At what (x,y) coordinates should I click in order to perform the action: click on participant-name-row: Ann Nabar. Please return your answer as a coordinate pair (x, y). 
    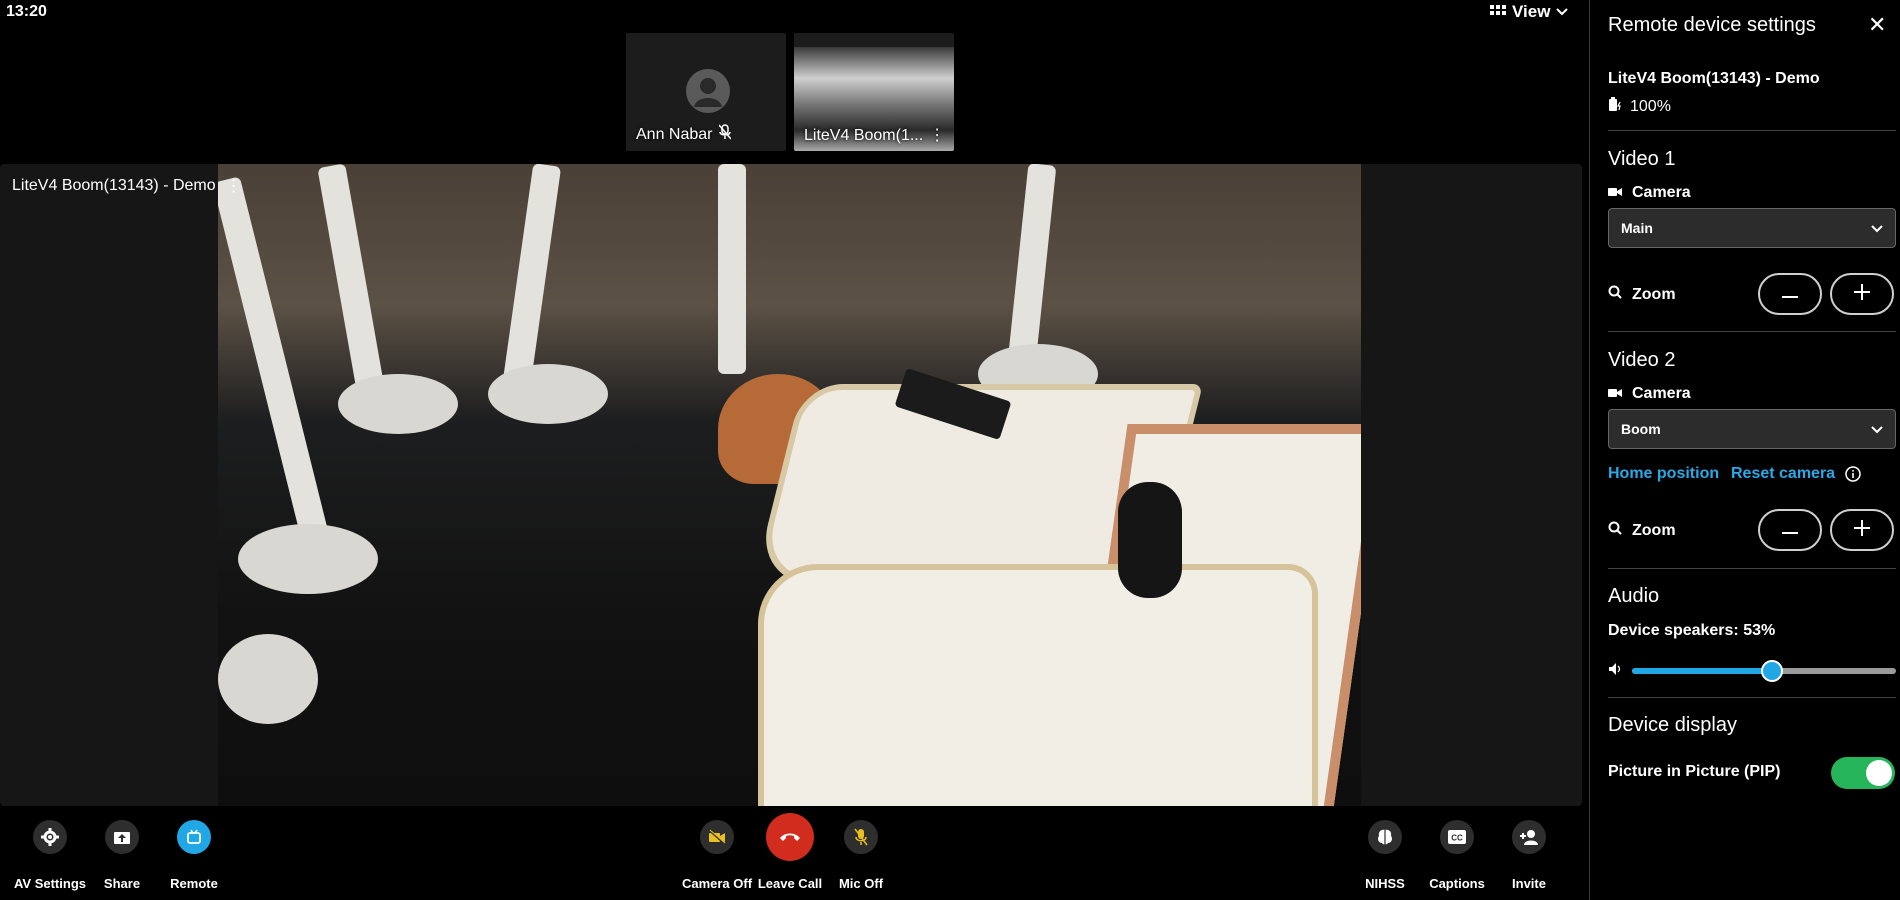
    Looking at the image, I should click on (684, 134).